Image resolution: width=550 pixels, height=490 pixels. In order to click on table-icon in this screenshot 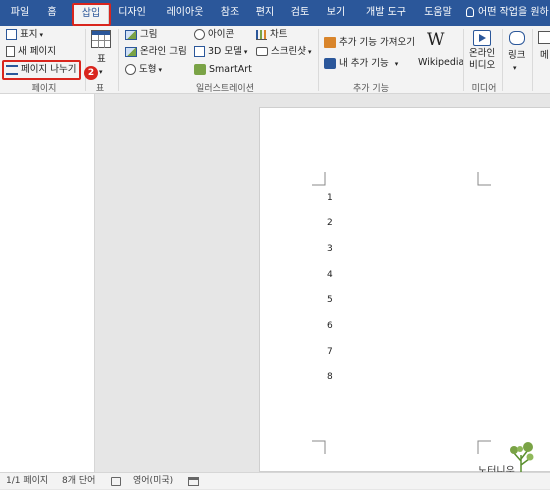, I will do `click(101, 39)`.